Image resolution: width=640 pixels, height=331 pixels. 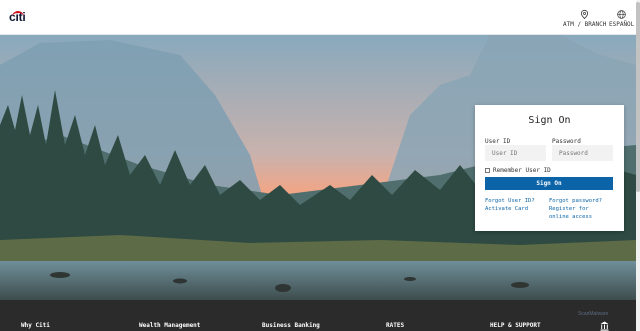 I want to click on bank-building-icon, so click(x=604, y=326).